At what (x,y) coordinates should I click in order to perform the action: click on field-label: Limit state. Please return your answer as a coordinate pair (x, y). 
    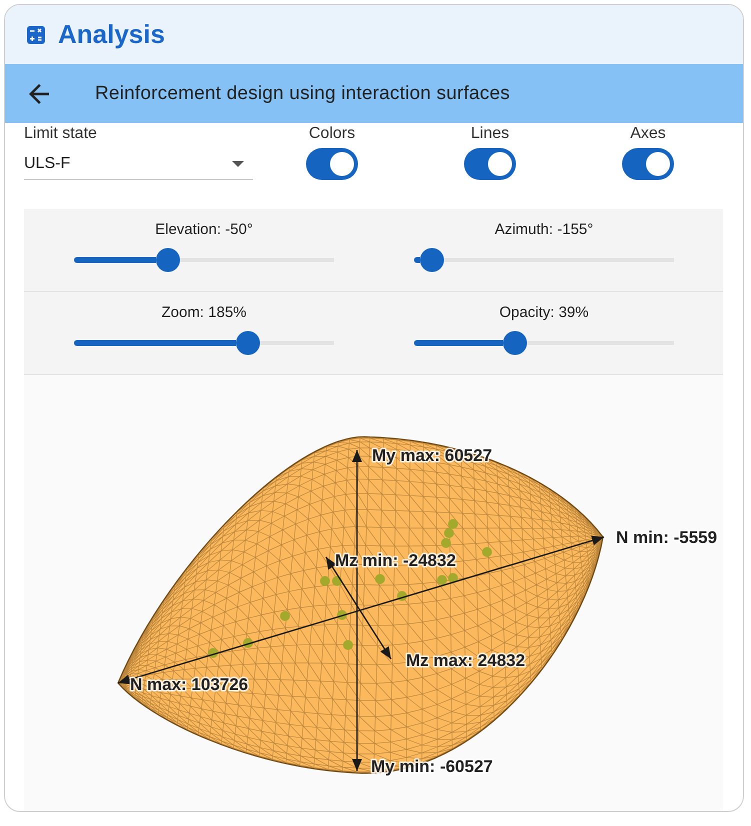
    Looking at the image, I should click on (60, 134).